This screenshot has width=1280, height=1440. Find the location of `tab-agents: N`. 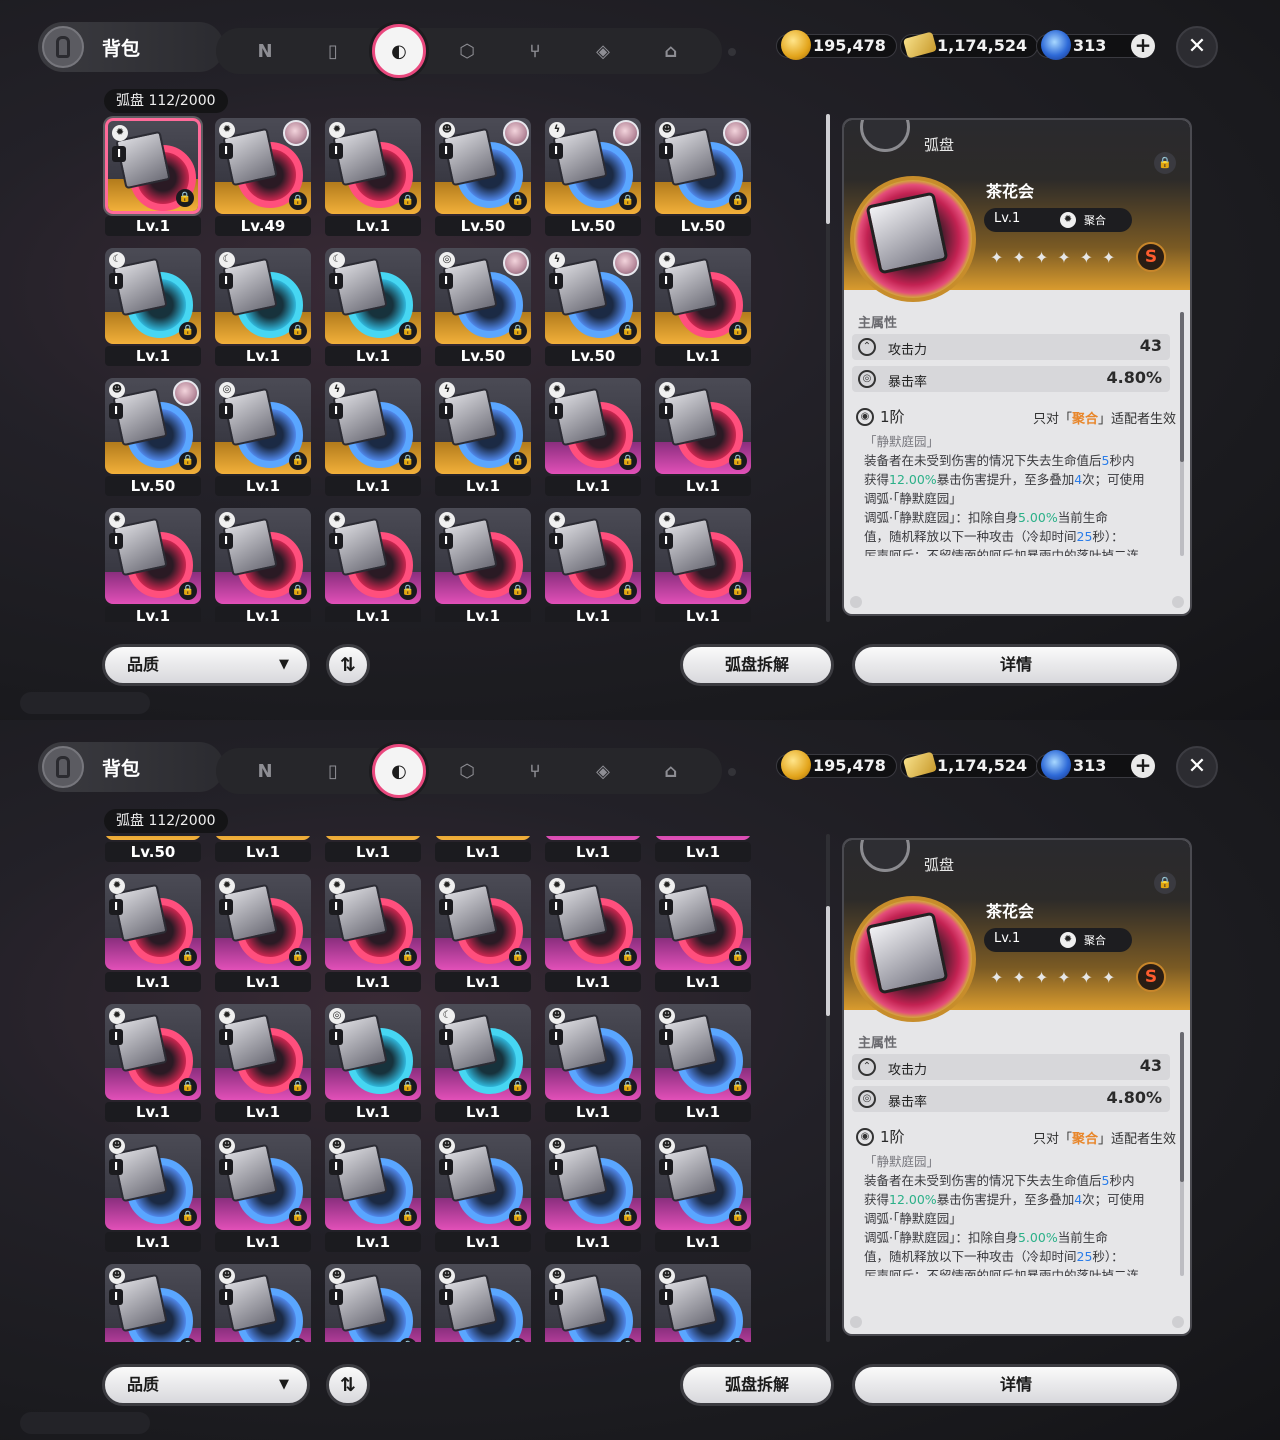

tab-agents: N is located at coordinates (265, 51).